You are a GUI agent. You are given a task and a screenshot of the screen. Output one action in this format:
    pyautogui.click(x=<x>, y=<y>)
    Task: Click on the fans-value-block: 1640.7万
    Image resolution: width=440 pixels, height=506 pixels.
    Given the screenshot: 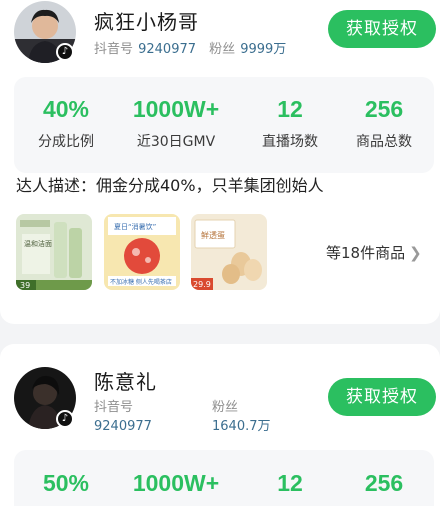 What is the action you would take?
    pyautogui.click(x=241, y=424)
    